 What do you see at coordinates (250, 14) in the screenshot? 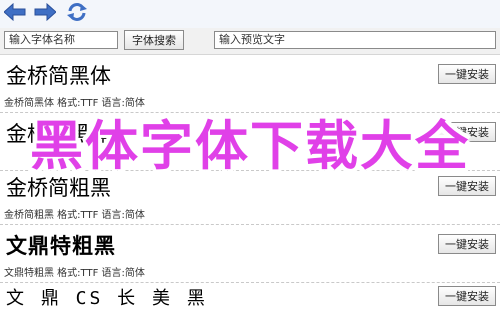
I see `navigation-bar` at bounding box center [250, 14].